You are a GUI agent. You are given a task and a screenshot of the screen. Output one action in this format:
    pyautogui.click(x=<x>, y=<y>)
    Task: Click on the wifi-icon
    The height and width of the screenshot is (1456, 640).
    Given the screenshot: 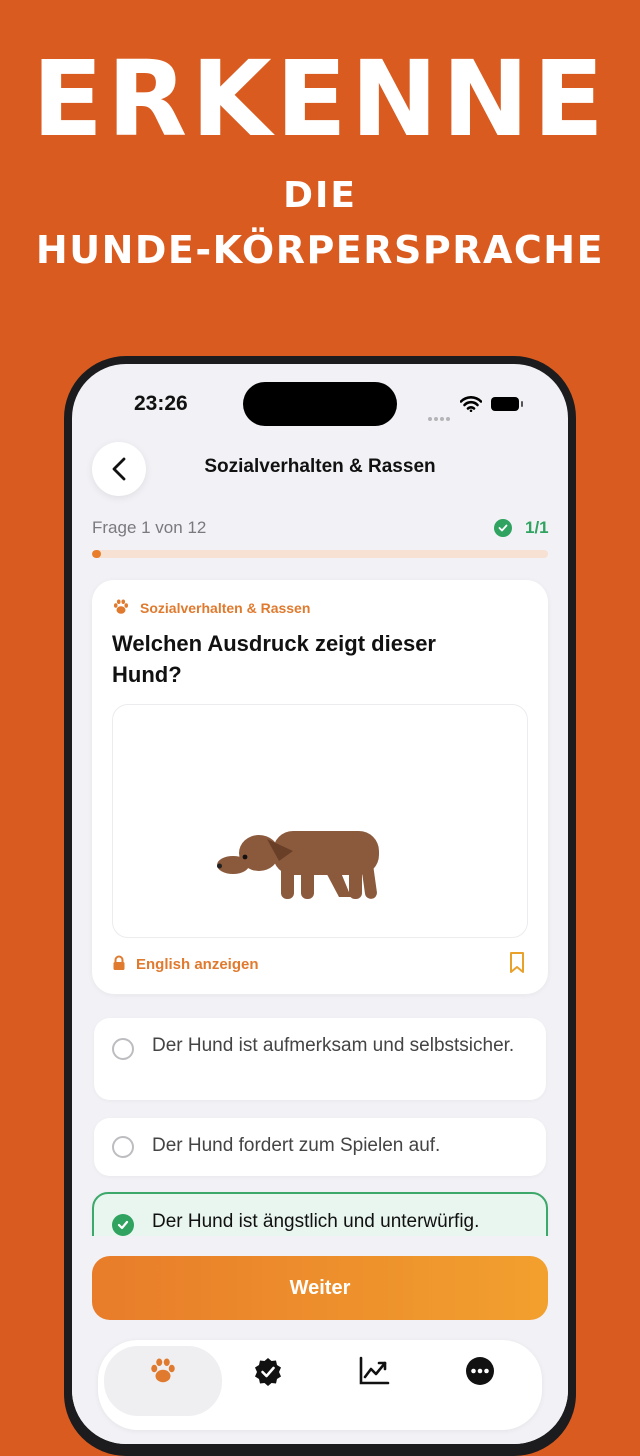 What is the action you would take?
    pyautogui.click(x=471, y=406)
    